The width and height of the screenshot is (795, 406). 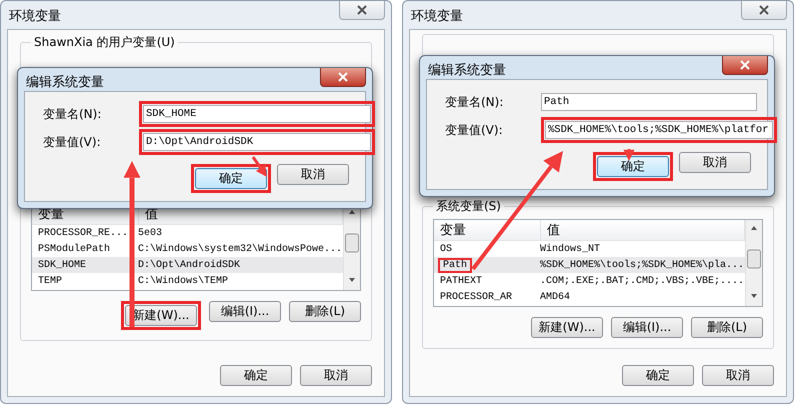 I want to click on variable-name: PATHEXT, so click(x=461, y=281).